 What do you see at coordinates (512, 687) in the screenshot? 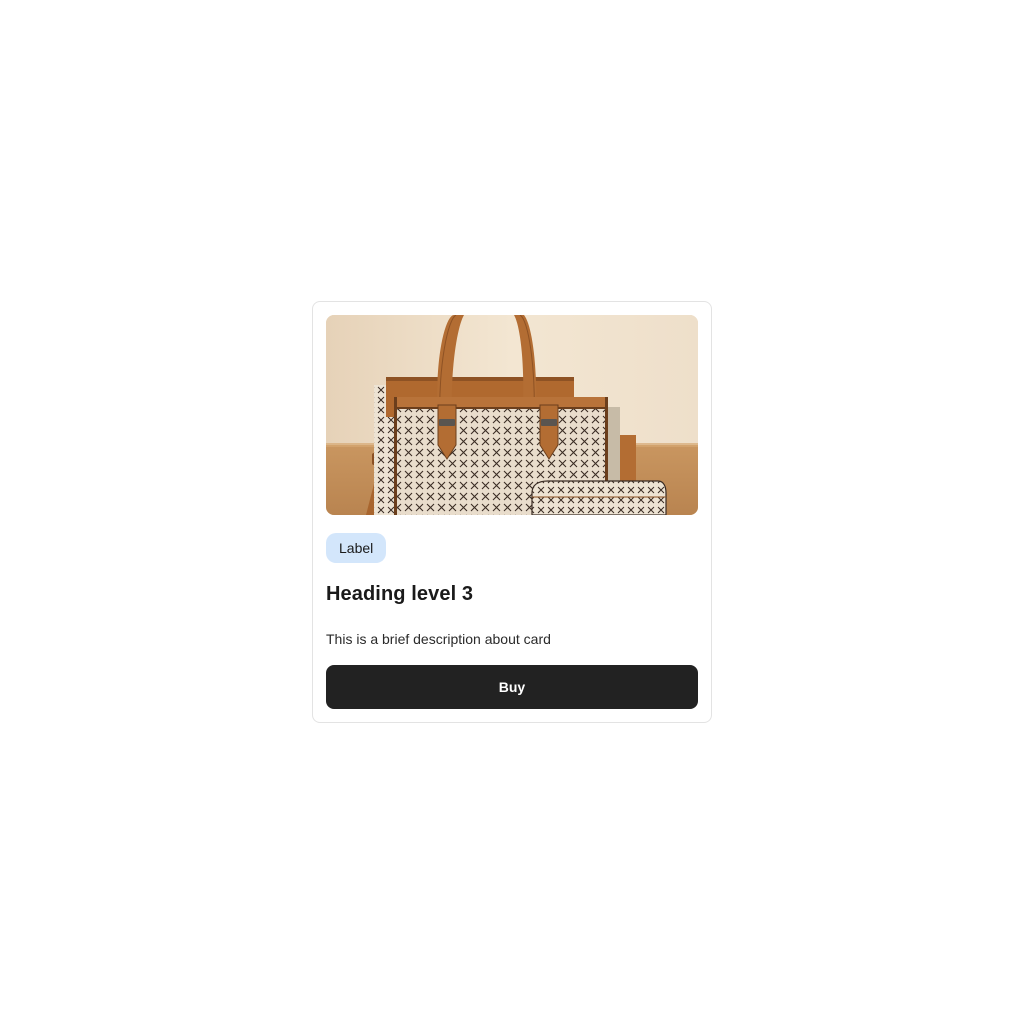
I see `buy-button: Buy` at bounding box center [512, 687].